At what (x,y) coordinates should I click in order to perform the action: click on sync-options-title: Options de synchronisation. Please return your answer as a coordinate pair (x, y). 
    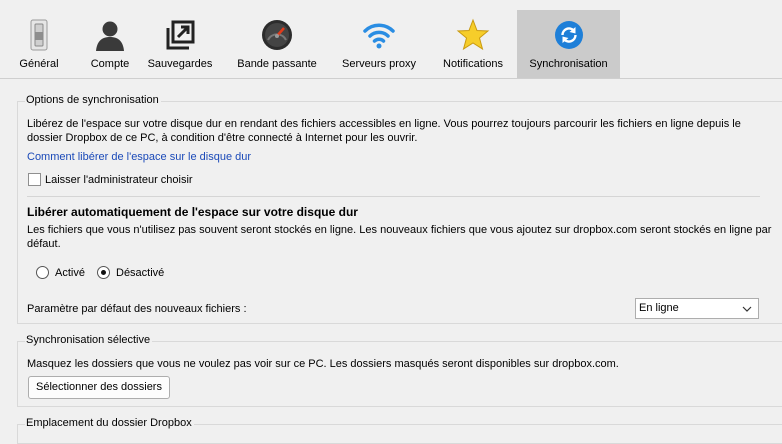
    Looking at the image, I should click on (93, 100).